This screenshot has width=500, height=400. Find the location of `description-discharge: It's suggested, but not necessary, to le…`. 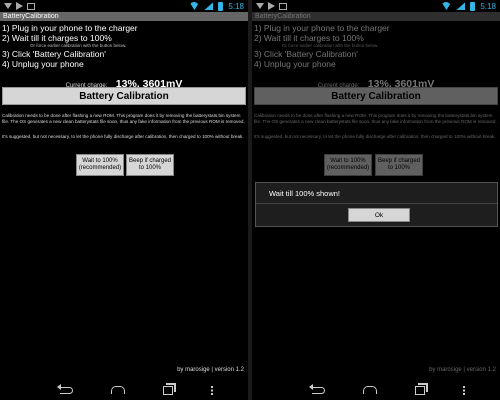

description-discharge: It's suggested, but not necessary, to le… is located at coordinates (123, 136).